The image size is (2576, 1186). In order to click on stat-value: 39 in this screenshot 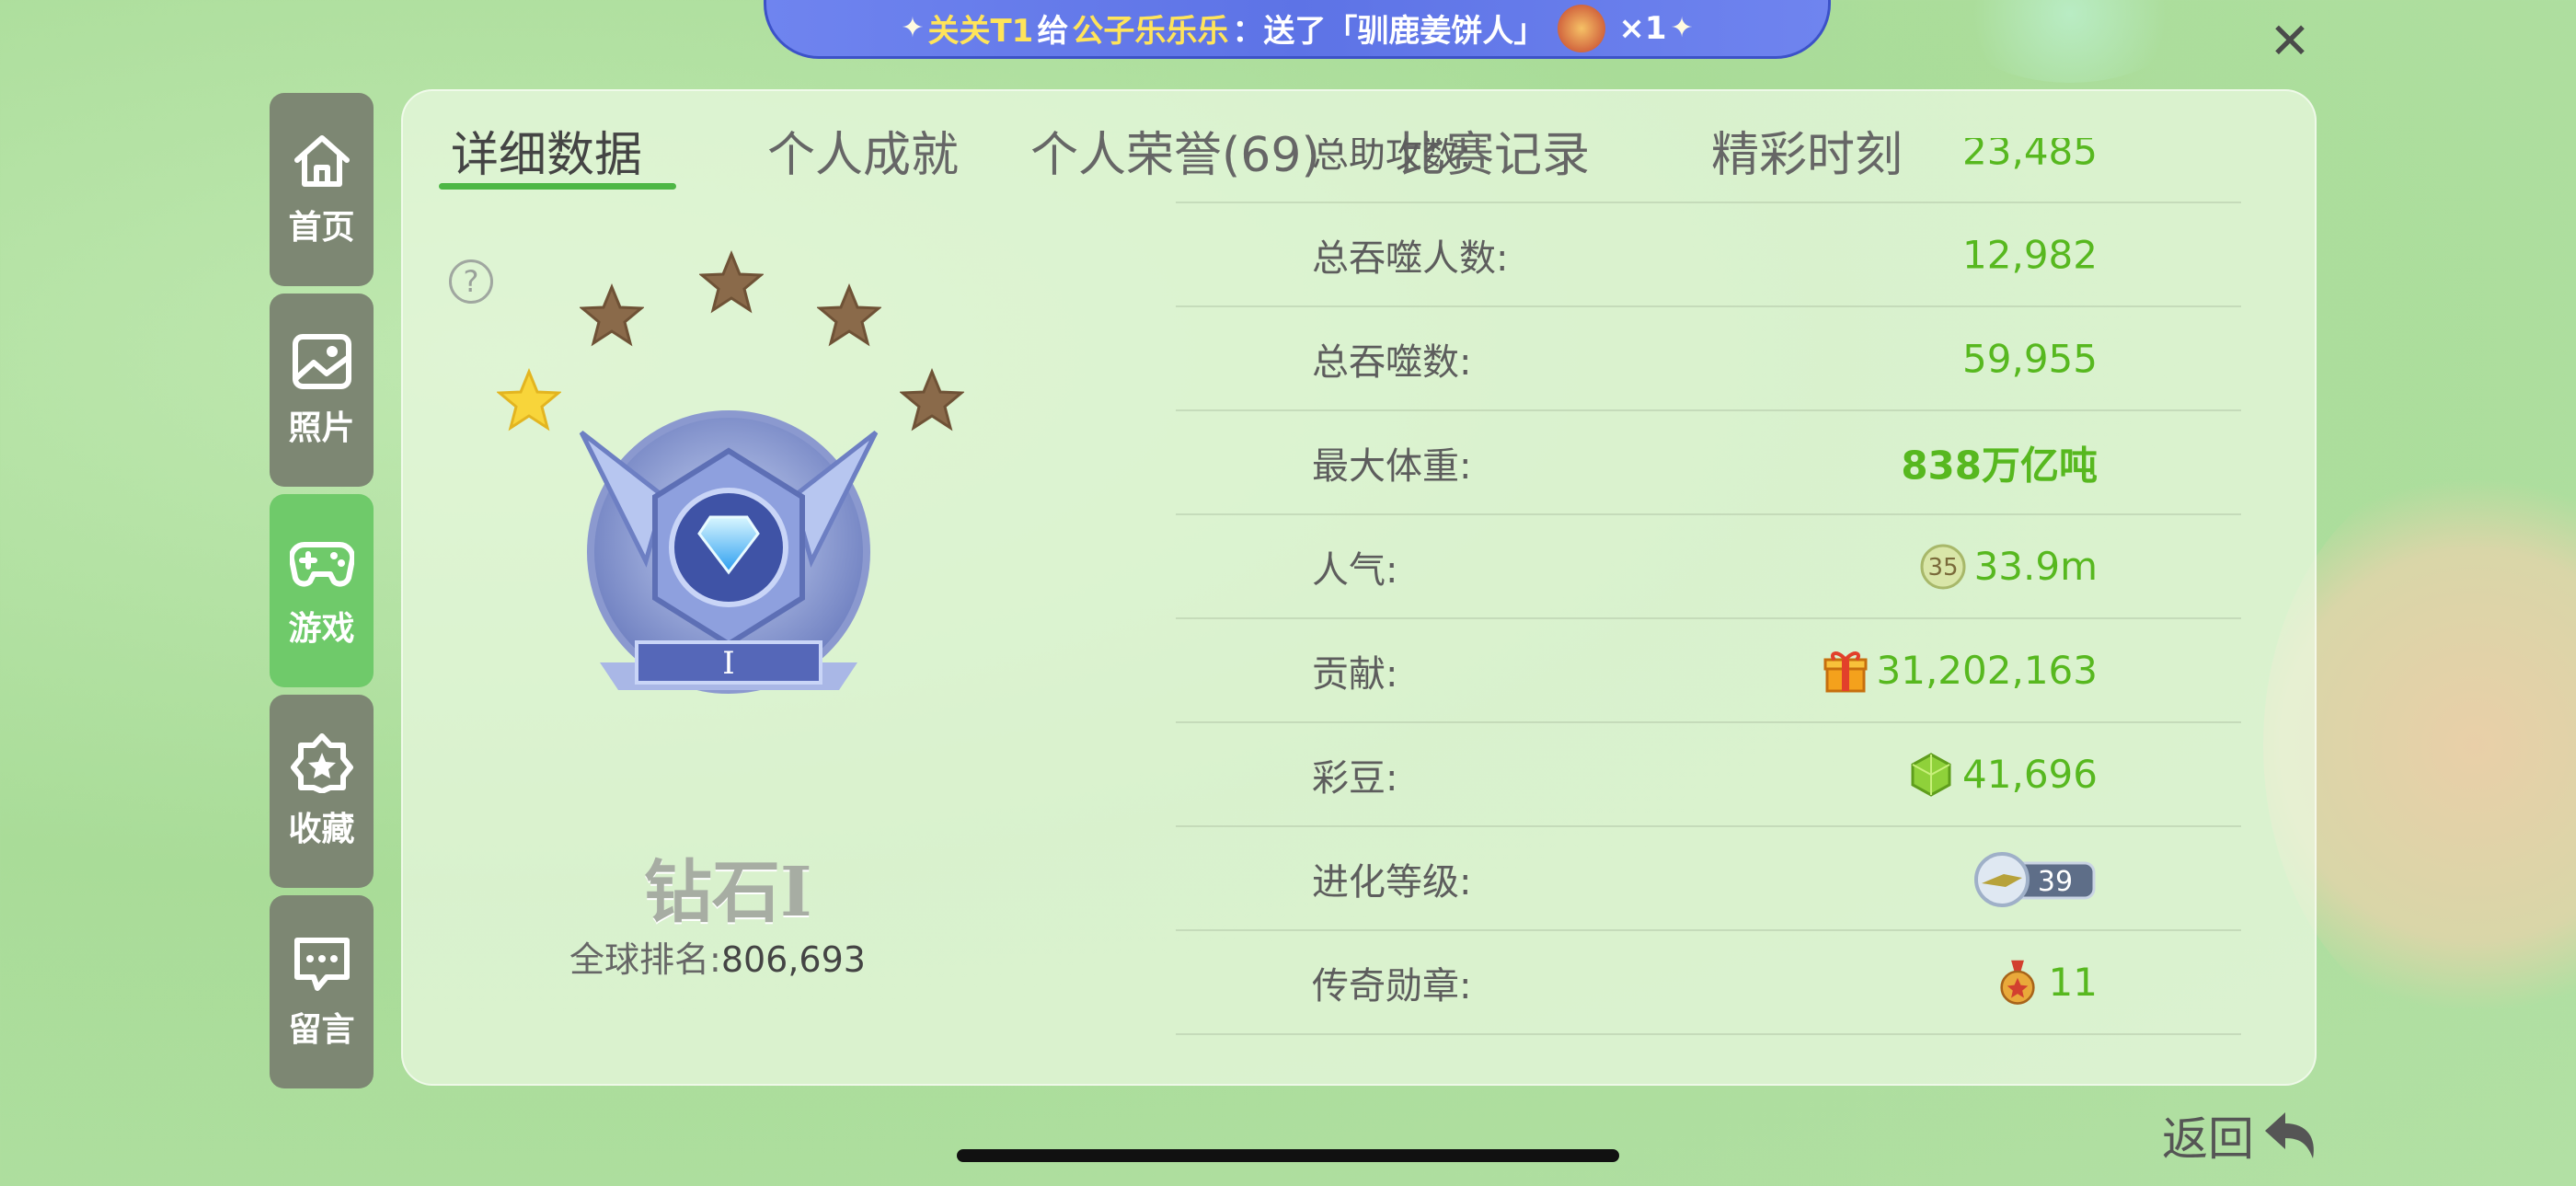, I will do `click(2033, 878)`.